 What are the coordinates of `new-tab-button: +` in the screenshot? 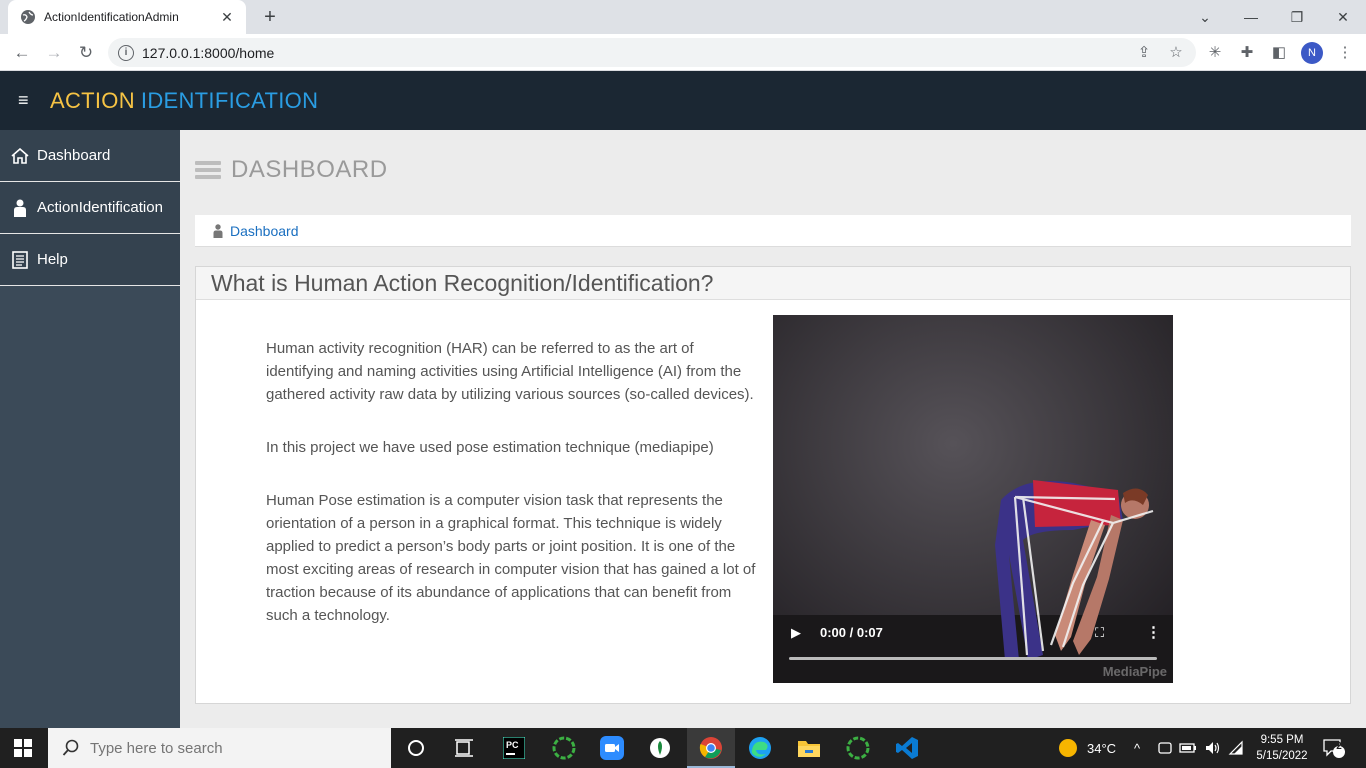 It's located at (270, 17).